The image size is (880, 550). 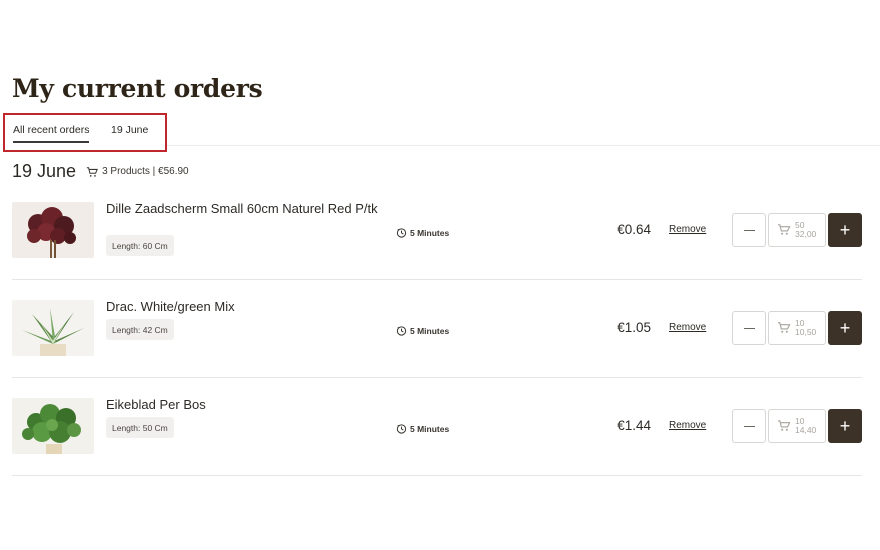 I want to click on quantity-input: 10 10,50, so click(x=797, y=328).